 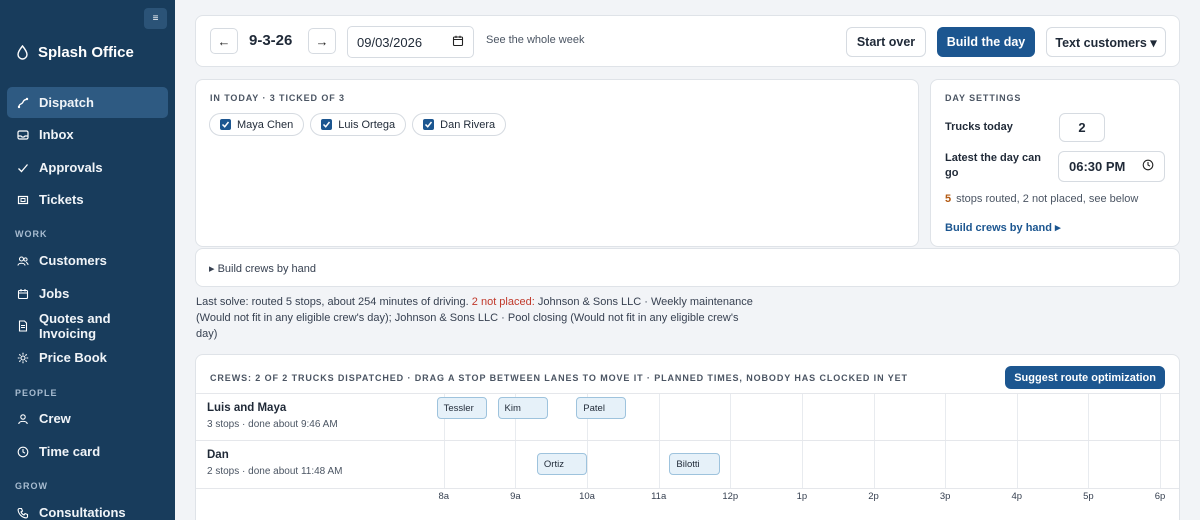 I want to click on crew-chip-label: Dan Rivera, so click(x=468, y=124).